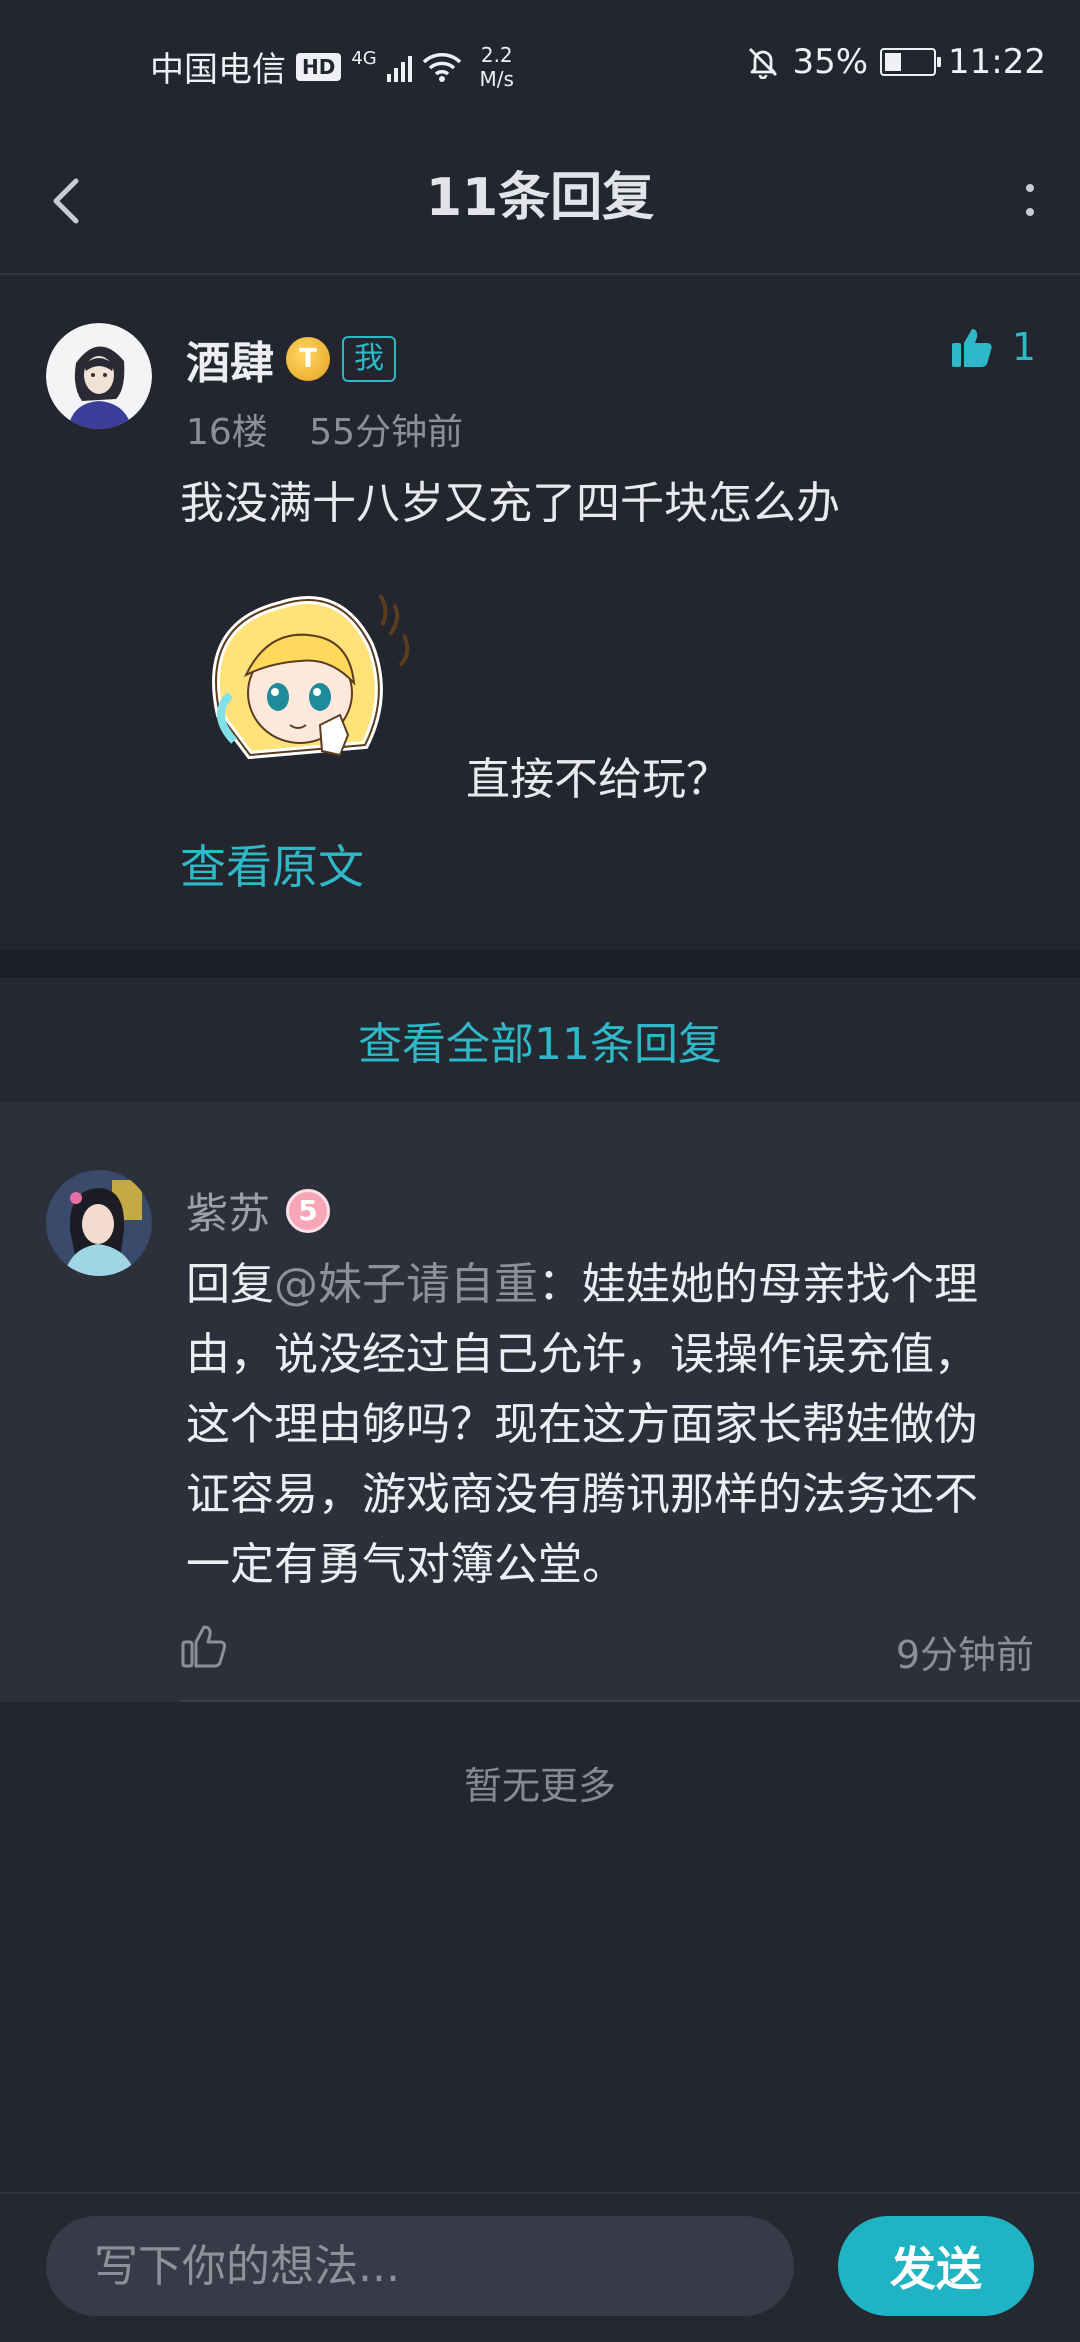  I want to click on reply-author-avatar-image, so click(99, 1223).